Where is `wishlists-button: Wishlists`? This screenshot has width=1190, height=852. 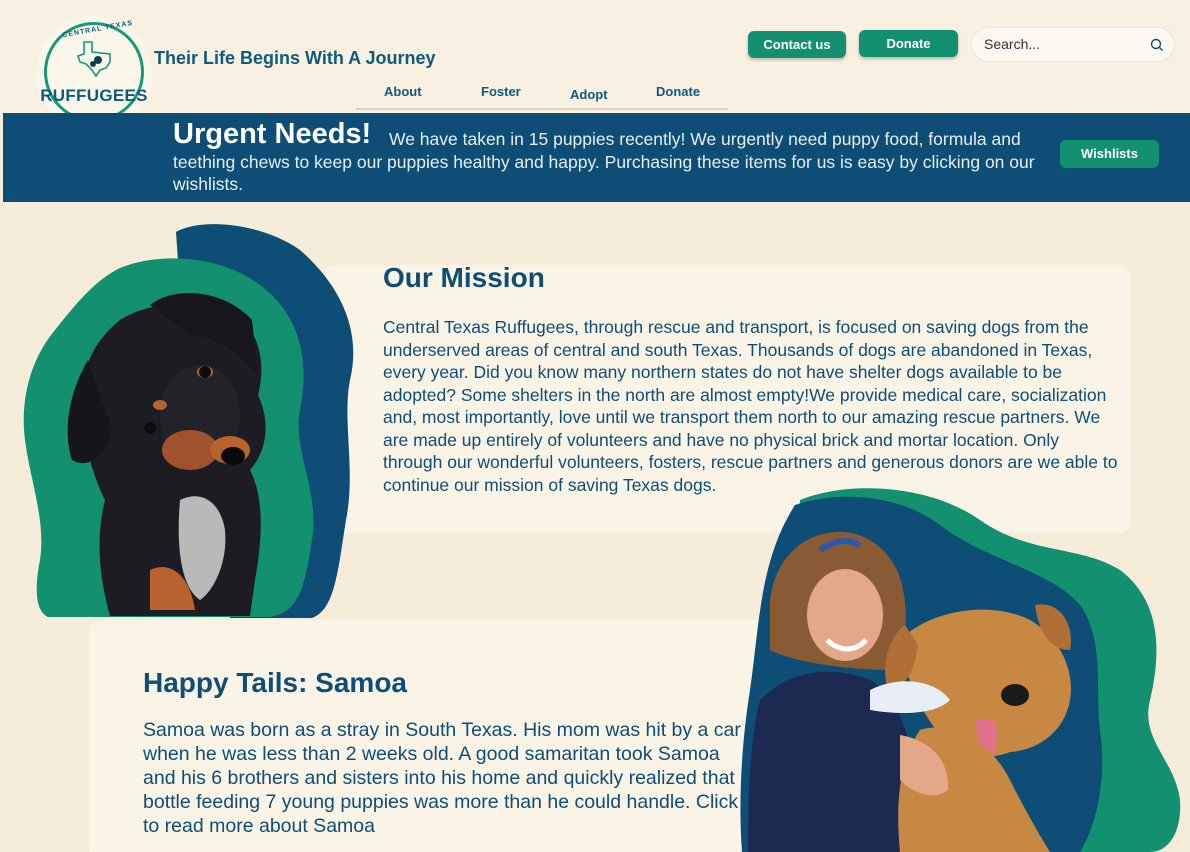
wishlists-button: Wishlists is located at coordinates (1109, 154).